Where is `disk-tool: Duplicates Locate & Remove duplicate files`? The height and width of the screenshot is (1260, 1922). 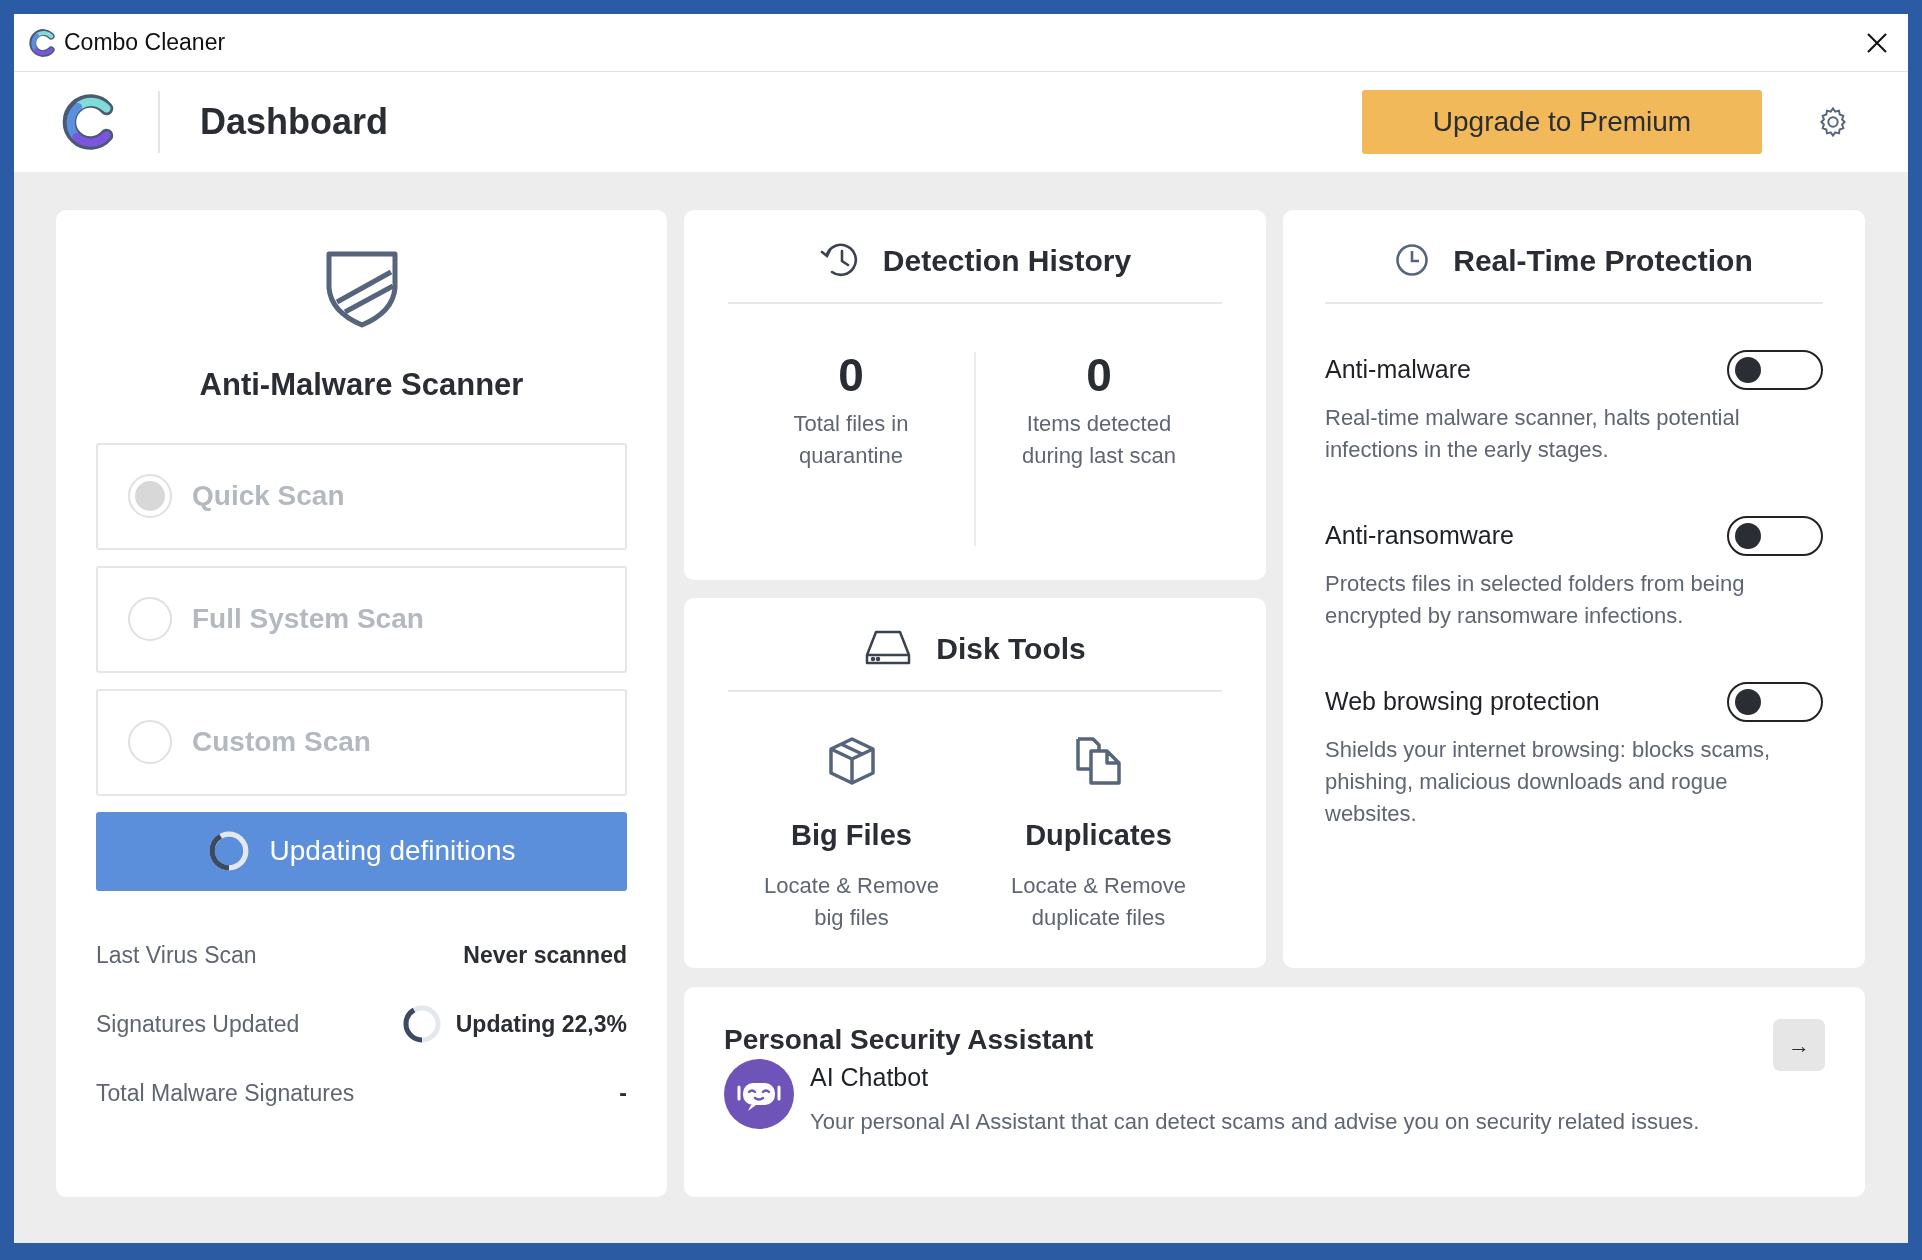
disk-tool: Duplicates Locate & Remove duplicate files is located at coordinates (1098, 835).